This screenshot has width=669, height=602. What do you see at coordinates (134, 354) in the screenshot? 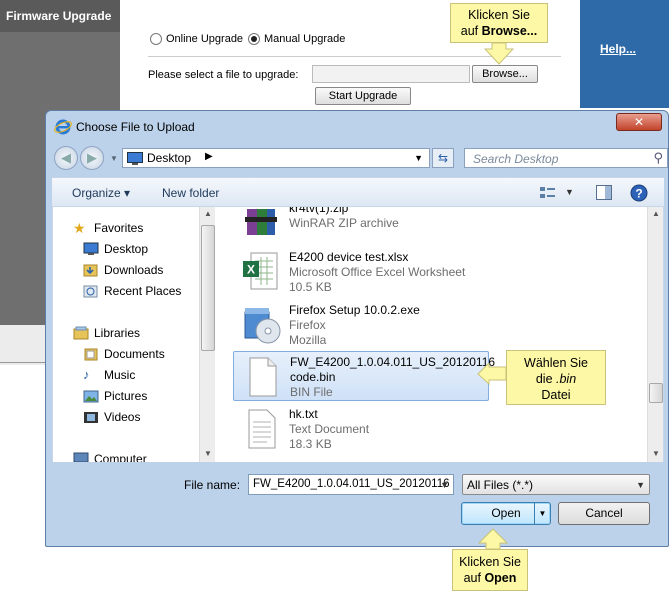
I see `nav-label: Documents` at bounding box center [134, 354].